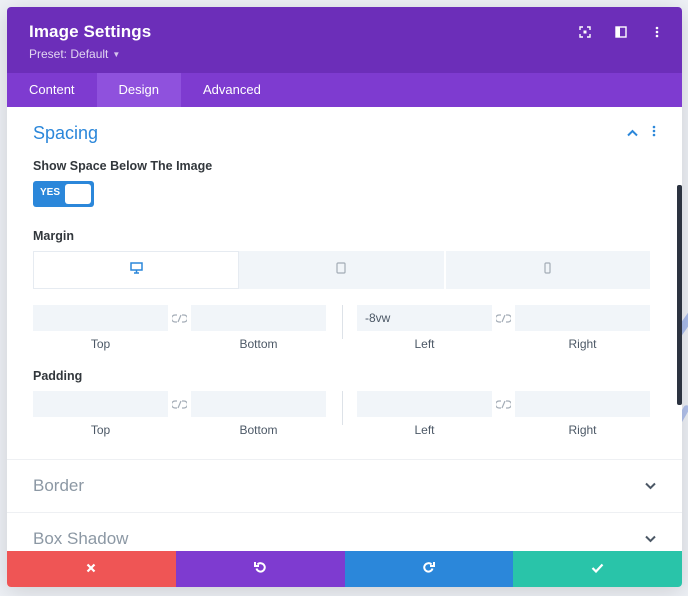 This screenshot has width=688, height=596. I want to click on modal-footer, so click(344, 569).